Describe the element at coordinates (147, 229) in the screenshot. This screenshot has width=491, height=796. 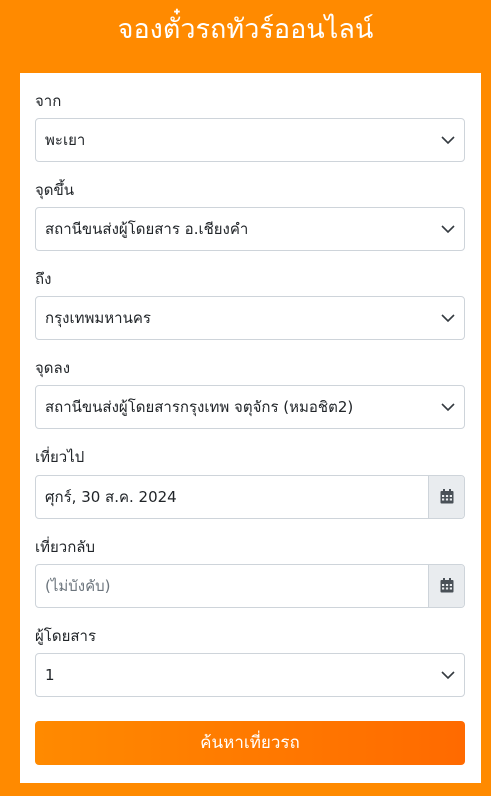
I see `pickup-value: สถานีขนส่งผู้โดยสาร อ.เชียงคำ` at that location.